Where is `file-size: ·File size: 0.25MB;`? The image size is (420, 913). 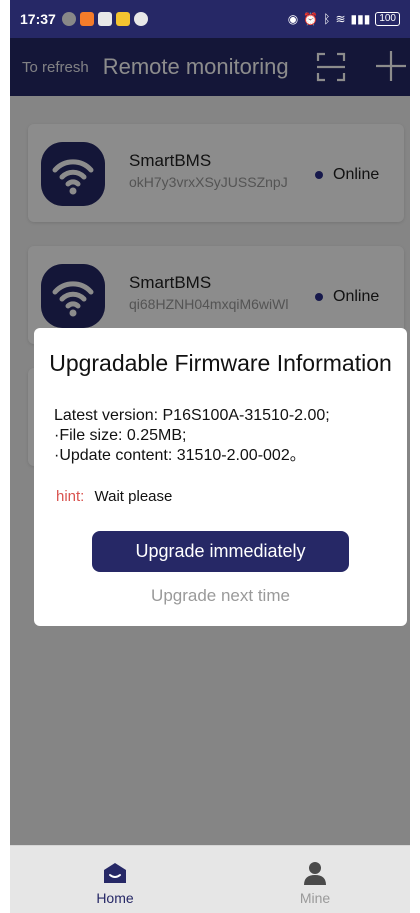
file-size: ·File size: 0.25MB; is located at coordinates (120, 435).